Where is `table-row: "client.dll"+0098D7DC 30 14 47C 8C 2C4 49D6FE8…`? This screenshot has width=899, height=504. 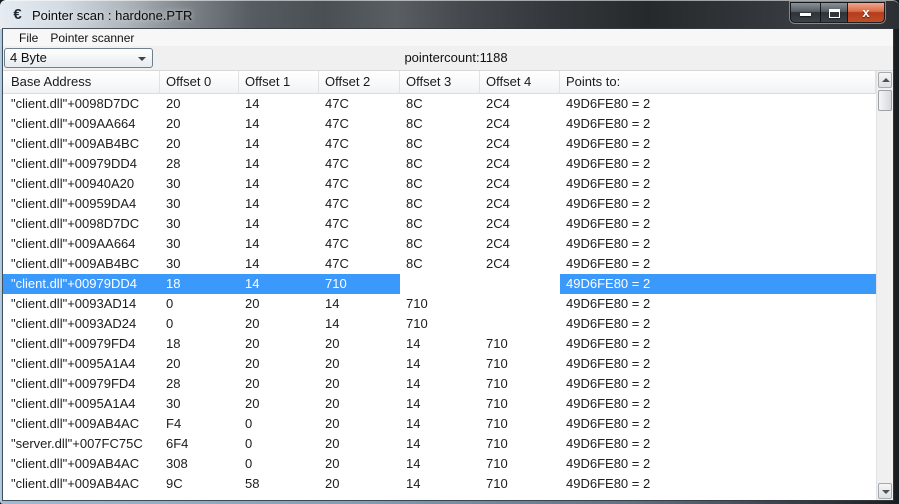 table-row: "client.dll"+0098D7DC 30 14 47C 8C 2C4 49D6FE8… is located at coordinates (439, 224).